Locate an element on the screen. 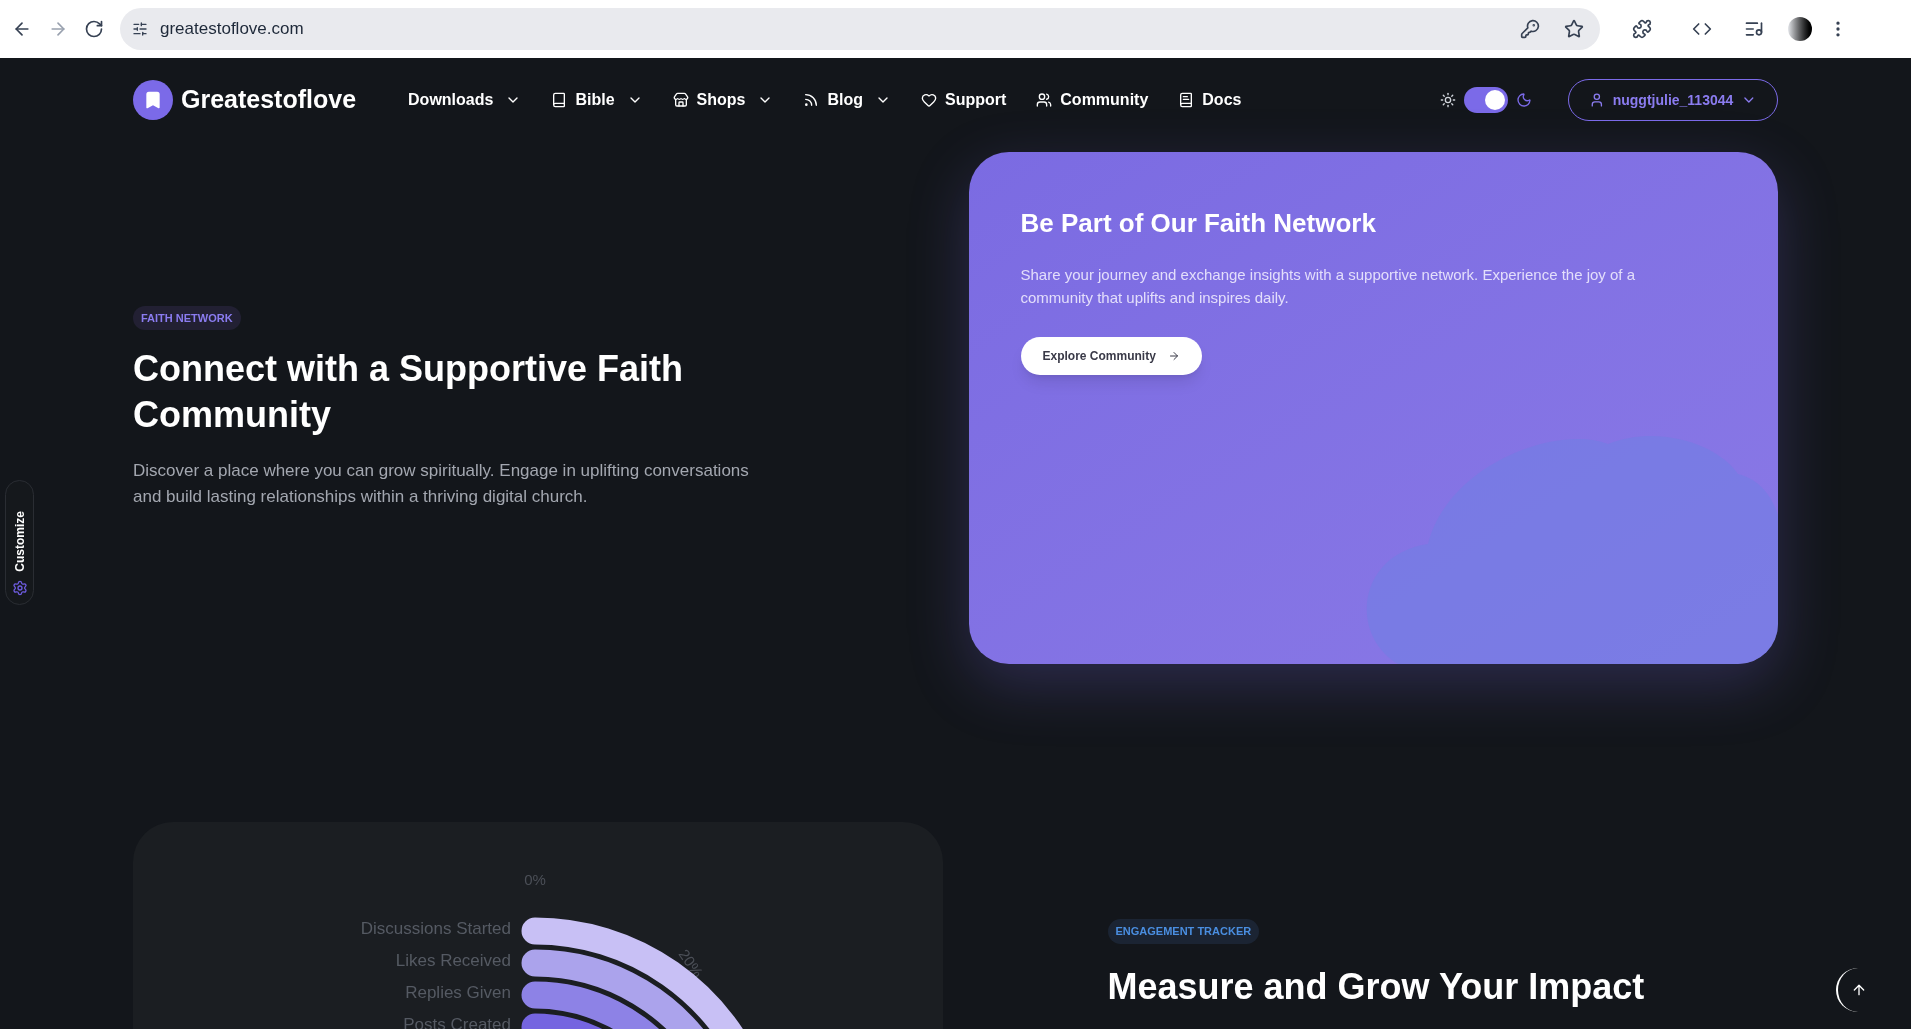  explore-community-button: Explore Community is located at coordinates (1111, 356).